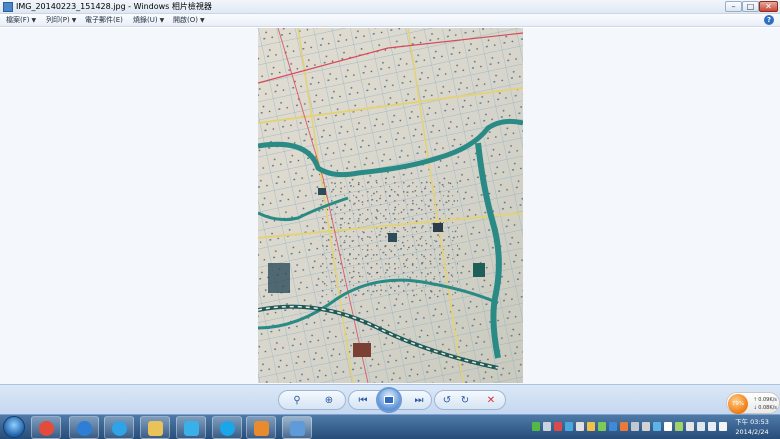  Describe the element at coordinates (768, 6) in the screenshot. I see `close-button: ✕` at that location.